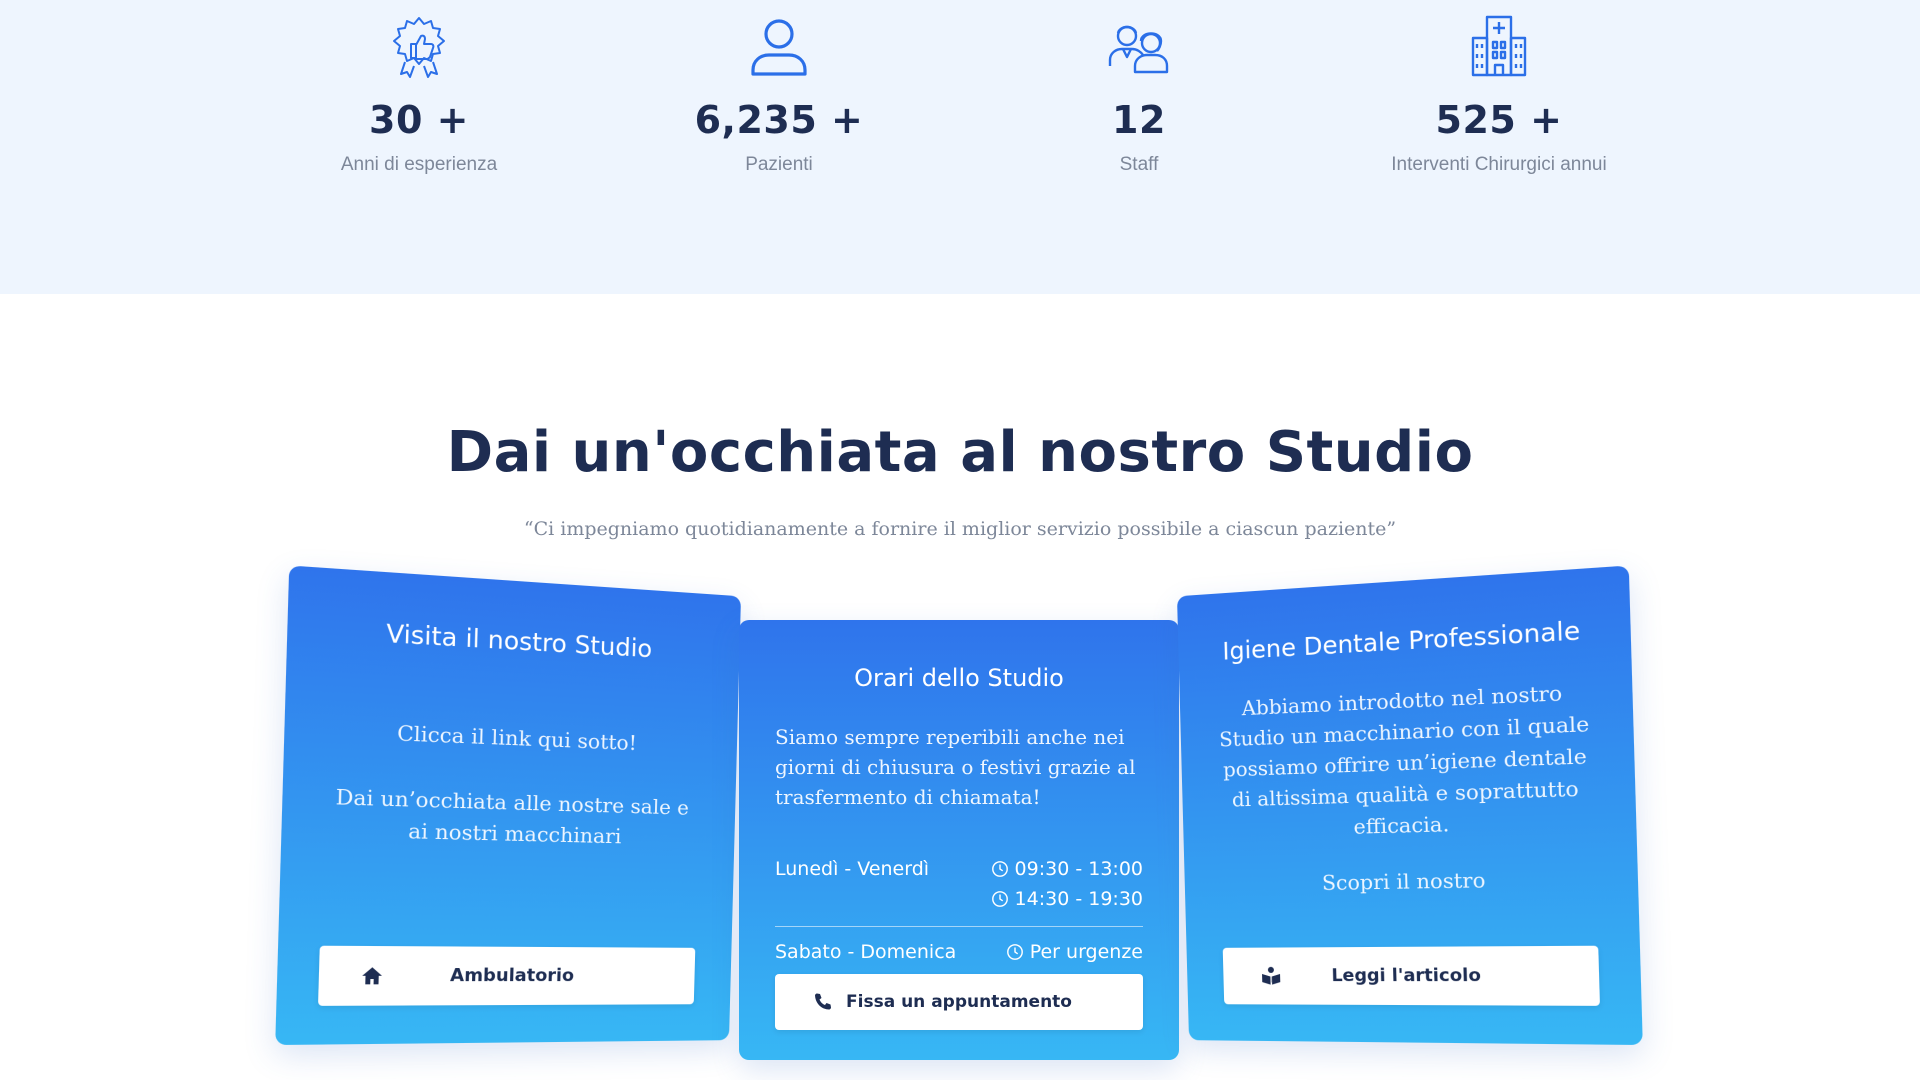 Image resolution: width=1920 pixels, height=1080 pixels. What do you see at coordinates (506, 976) in the screenshot?
I see `ambulatorio-button: Ambulatorio` at bounding box center [506, 976].